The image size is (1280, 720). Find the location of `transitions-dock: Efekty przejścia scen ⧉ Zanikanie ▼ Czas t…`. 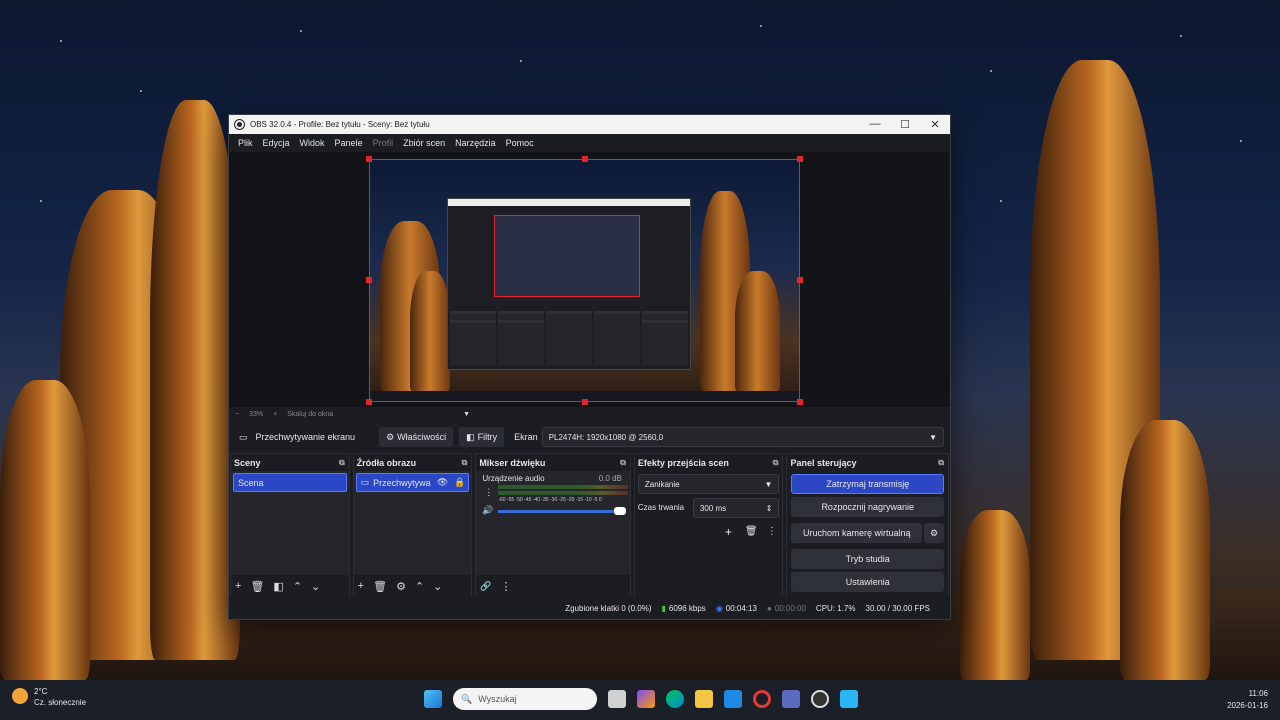

transitions-dock: Efekty przejścia scen ⧉ Zanikanie ▼ Czas t… is located at coordinates (708, 525).